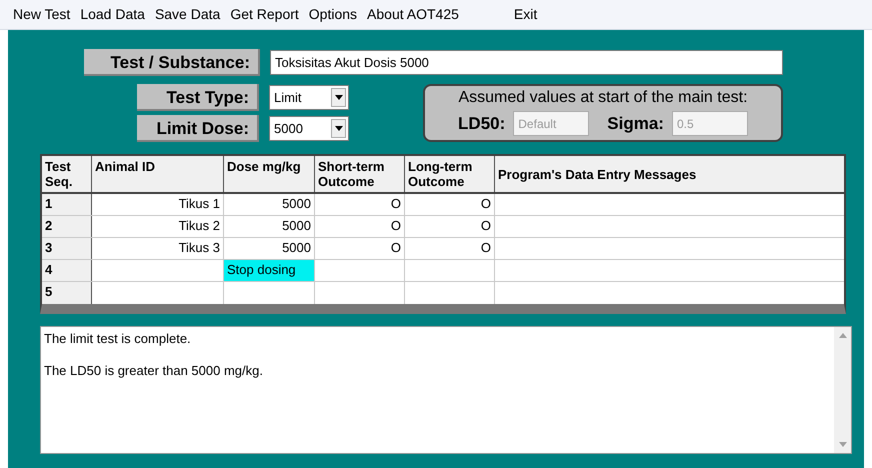 The image size is (872, 468). What do you see at coordinates (309, 128) in the screenshot?
I see `dropdown: 5000` at bounding box center [309, 128].